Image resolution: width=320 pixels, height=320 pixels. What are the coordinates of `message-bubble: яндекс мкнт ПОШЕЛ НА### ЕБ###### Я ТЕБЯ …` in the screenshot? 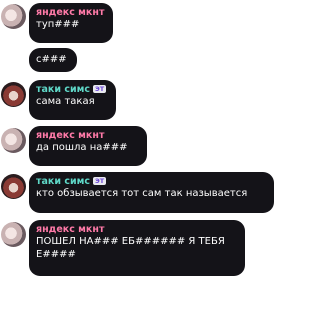 It's located at (137, 248).